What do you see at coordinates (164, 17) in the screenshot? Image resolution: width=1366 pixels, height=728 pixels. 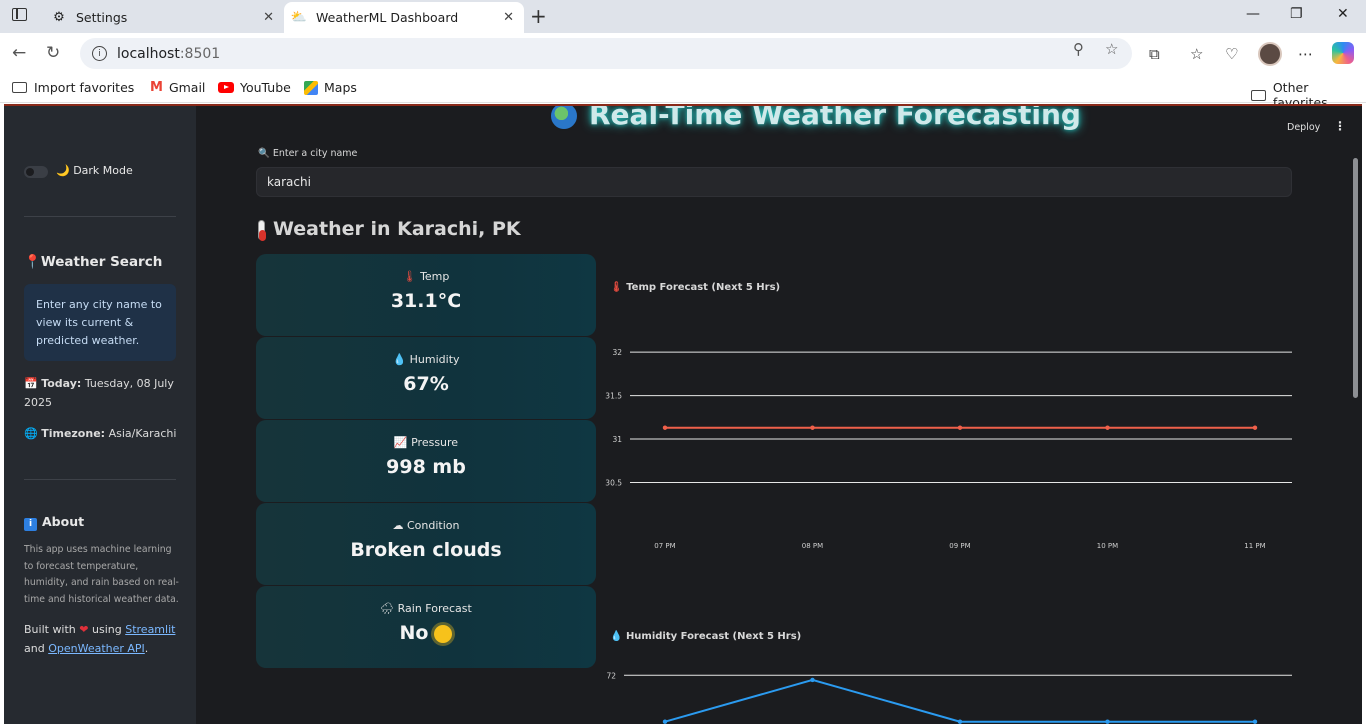 I see `tab-settings: ⚙ Settings ✕` at bounding box center [164, 17].